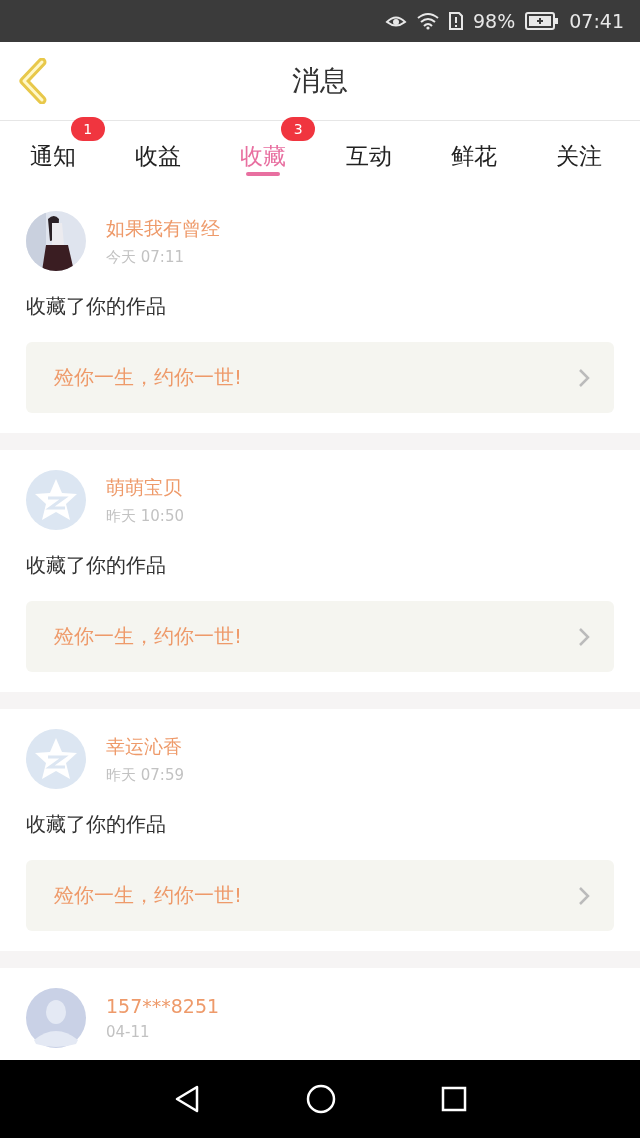 Image resolution: width=640 pixels, height=1138 pixels. I want to click on tab: 鲜花, so click(474, 156).